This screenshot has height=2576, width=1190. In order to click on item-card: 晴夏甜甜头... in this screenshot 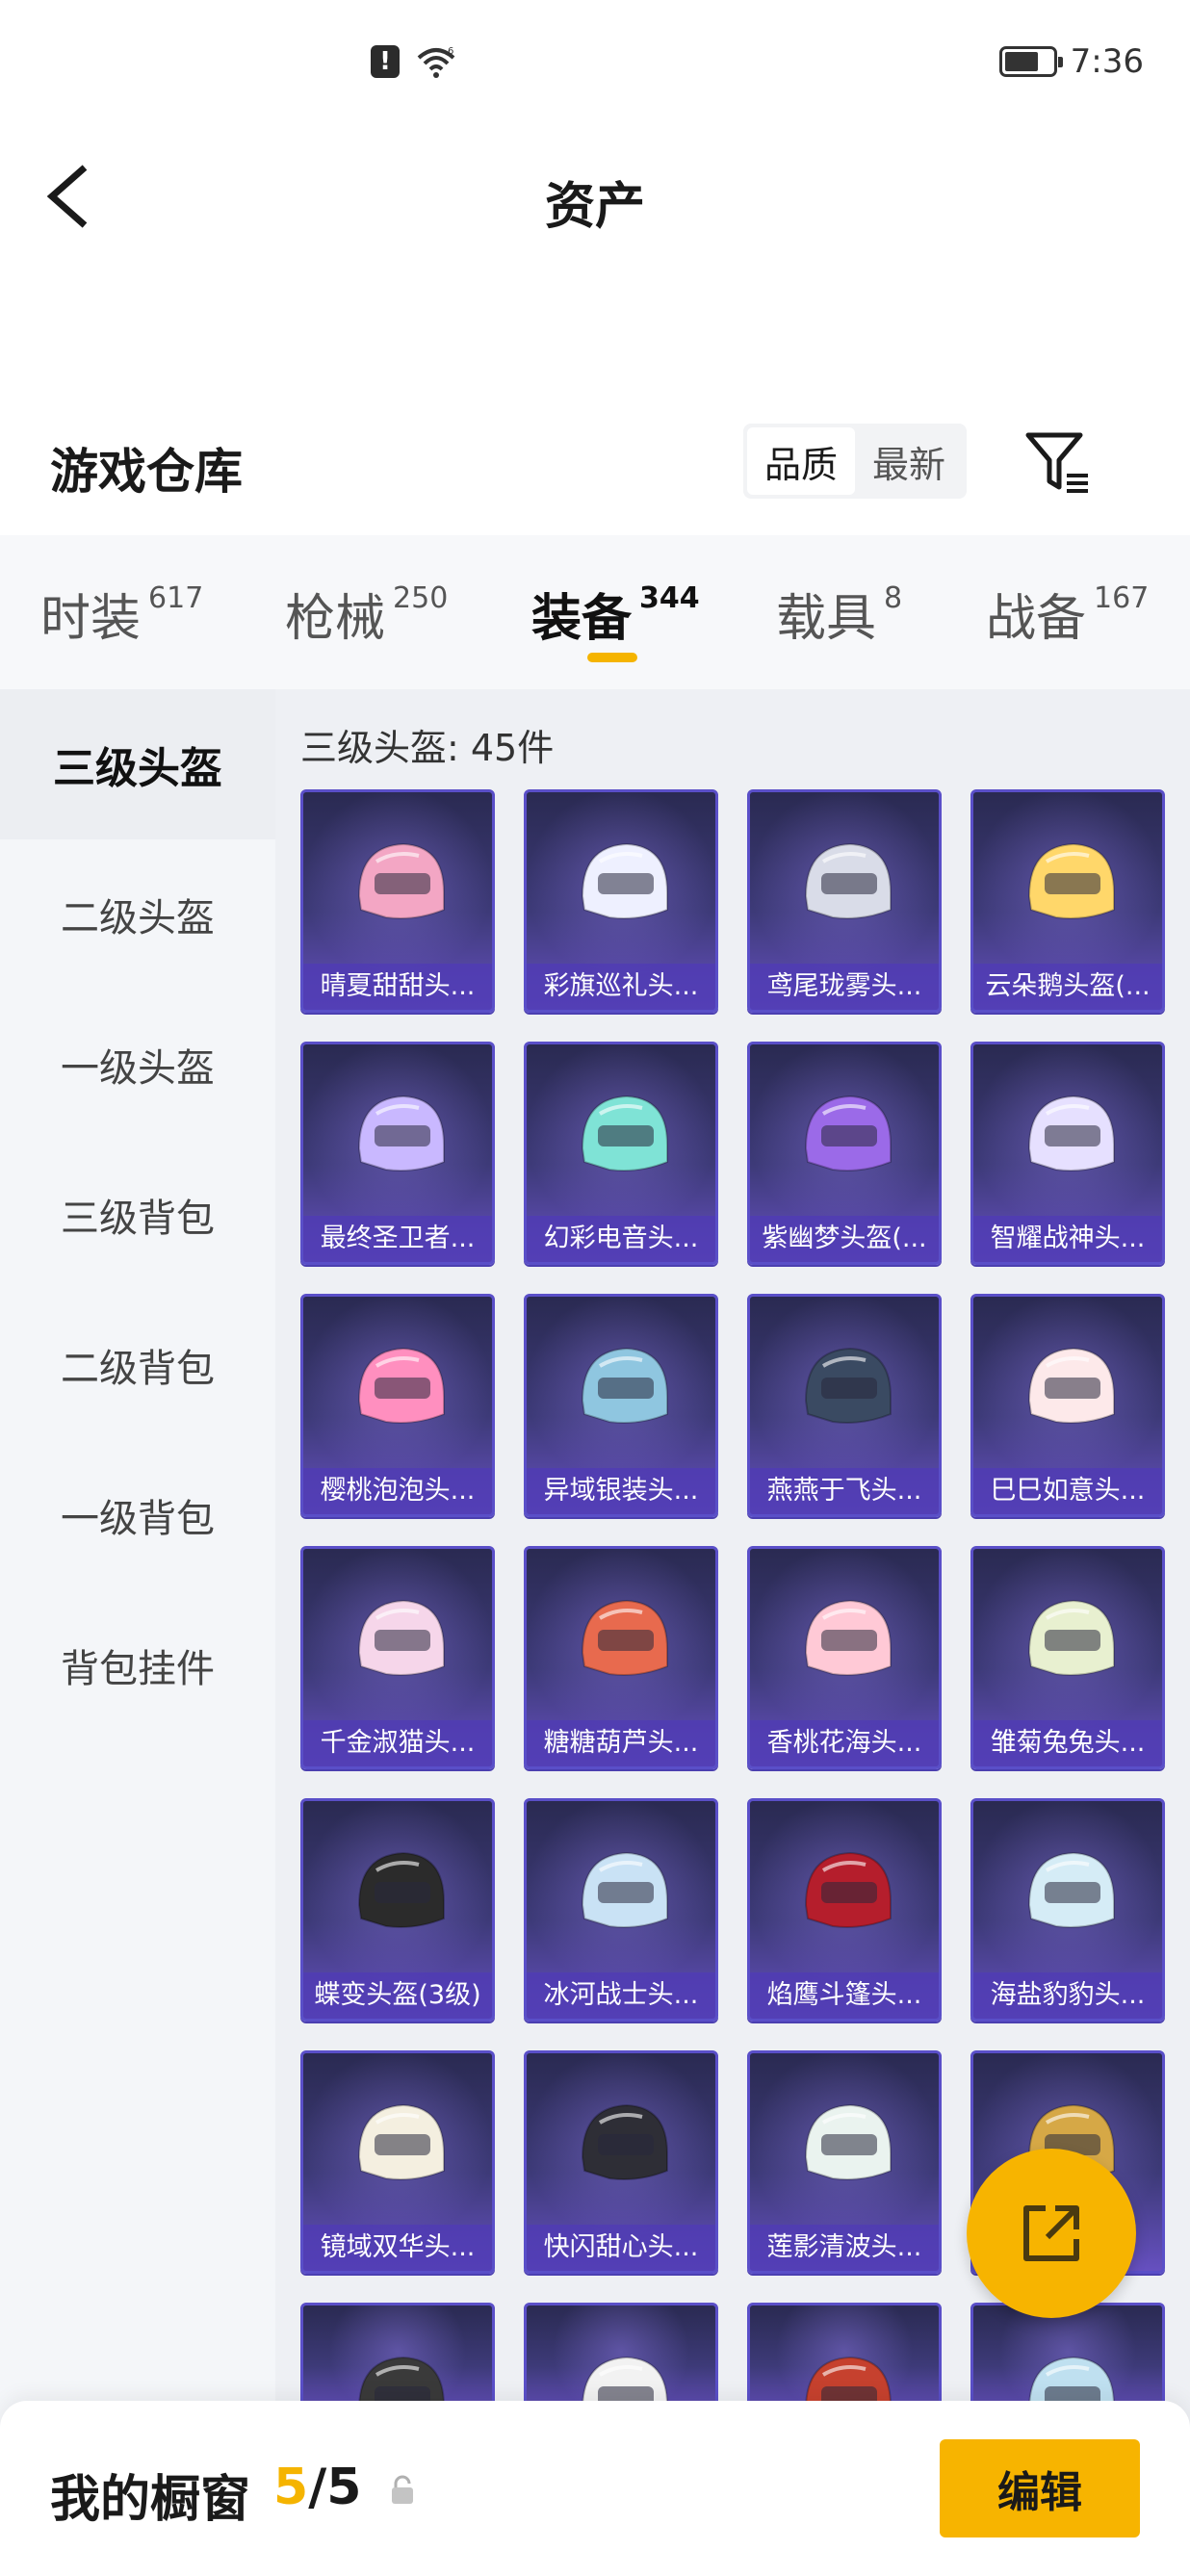, I will do `click(398, 901)`.